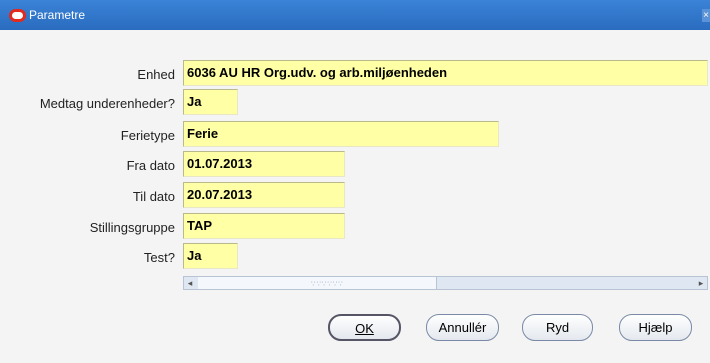 This screenshot has width=710, height=363. Describe the element at coordinates (210, 102) in the screenshot. I see `medtag-underenheder-field: Ja` at that location.